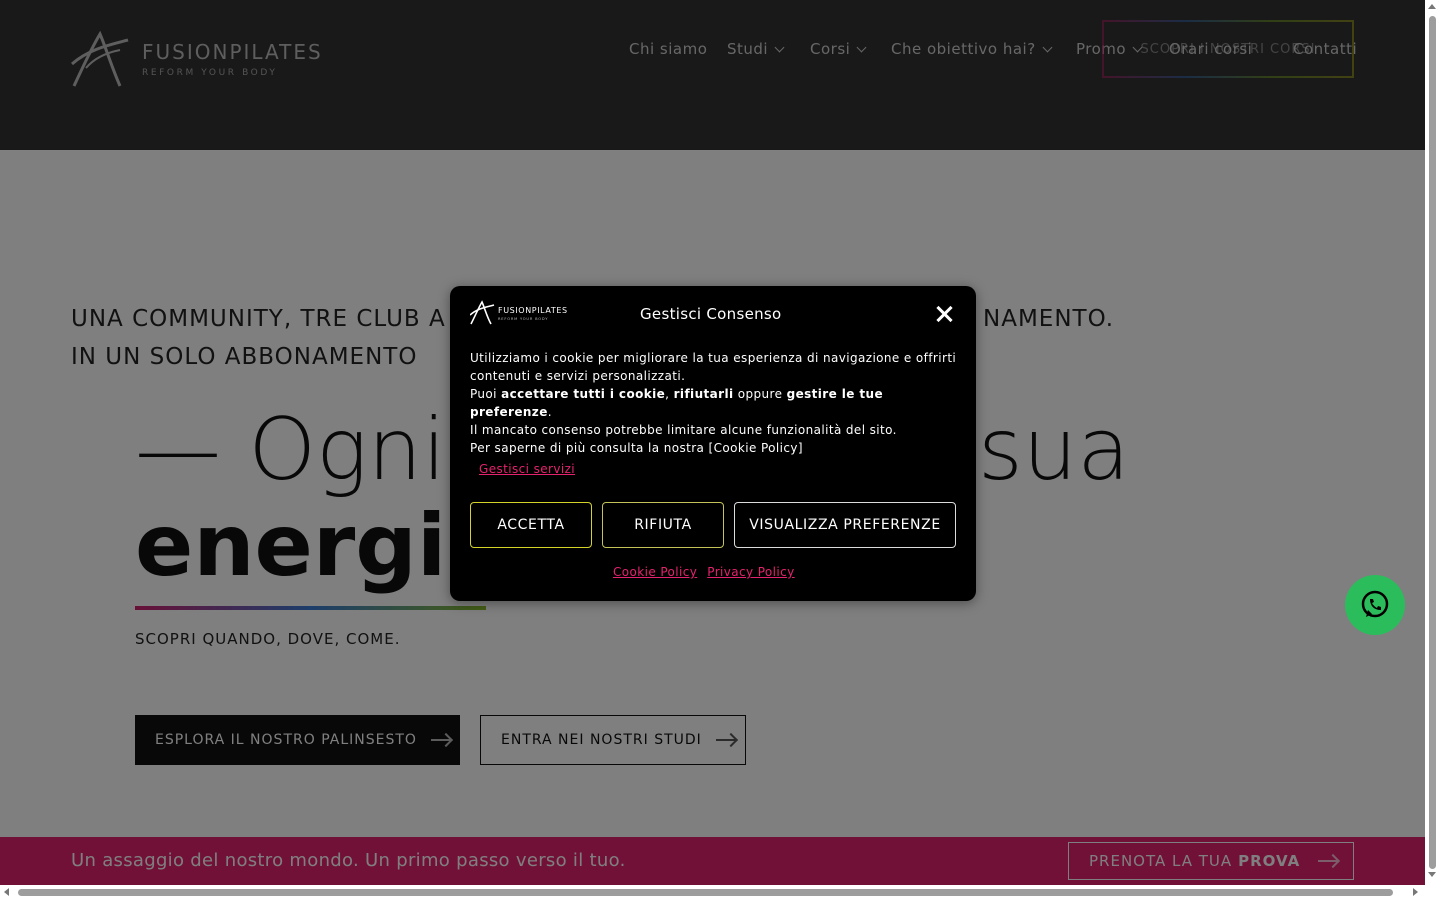 The height and width of the screenshot is (900, 1440). What do you see at coordinates (523, 319) in the screenshot?
I see `modal-logo-tagline: REFORM YOUR BODY` at bounding box center [523, 319].